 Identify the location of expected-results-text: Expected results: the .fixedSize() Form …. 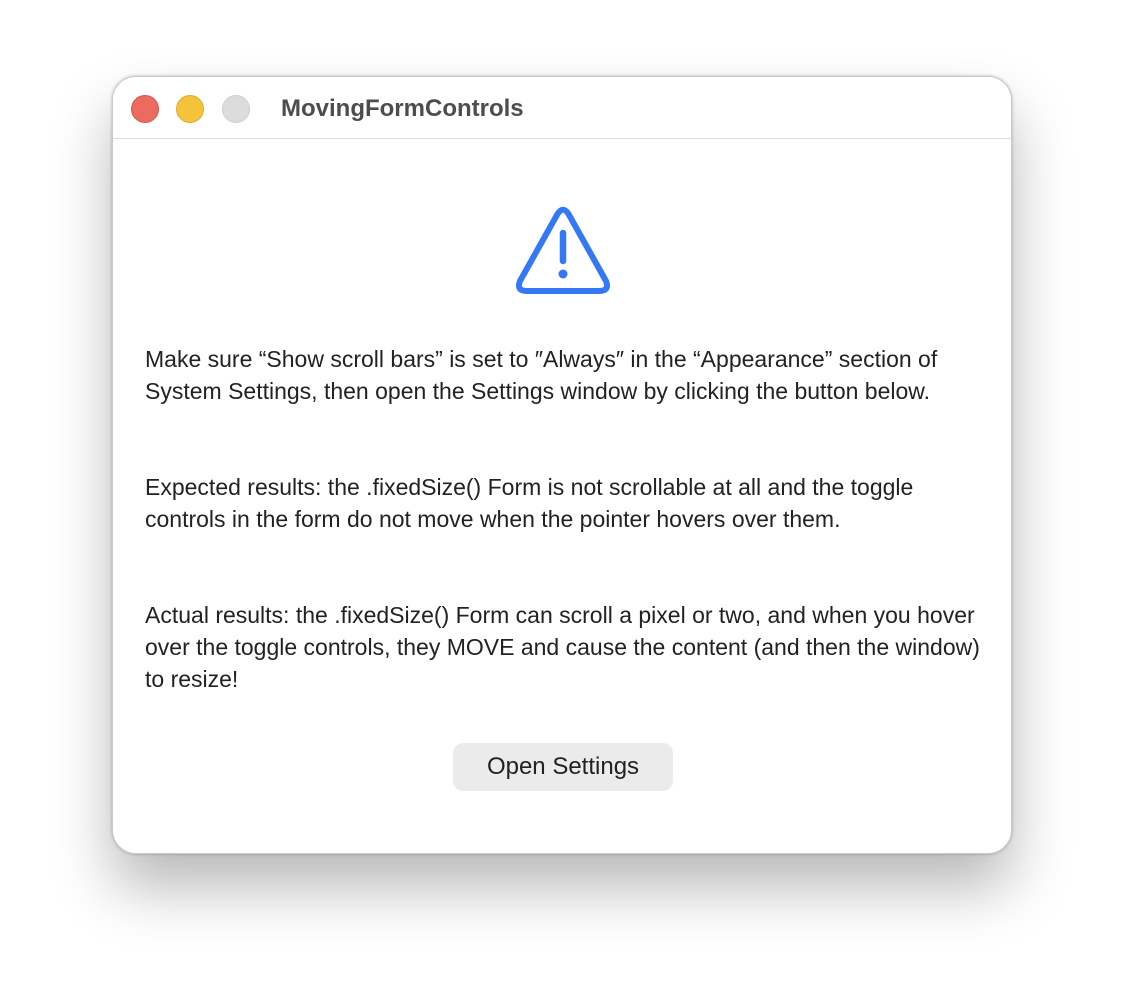
(529, 503).